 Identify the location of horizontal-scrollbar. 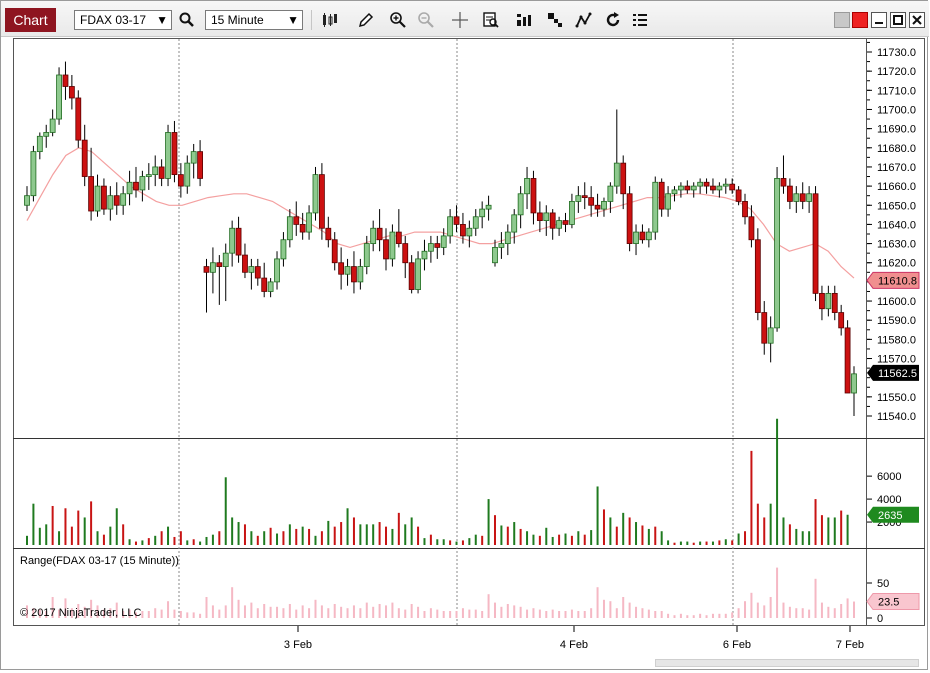
(787, 663).